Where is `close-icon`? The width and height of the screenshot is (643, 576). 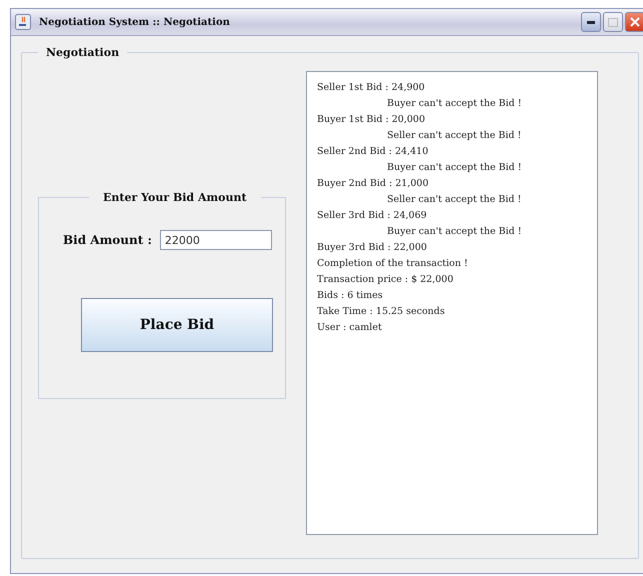
close-icon is located at coordinates (635, 22).